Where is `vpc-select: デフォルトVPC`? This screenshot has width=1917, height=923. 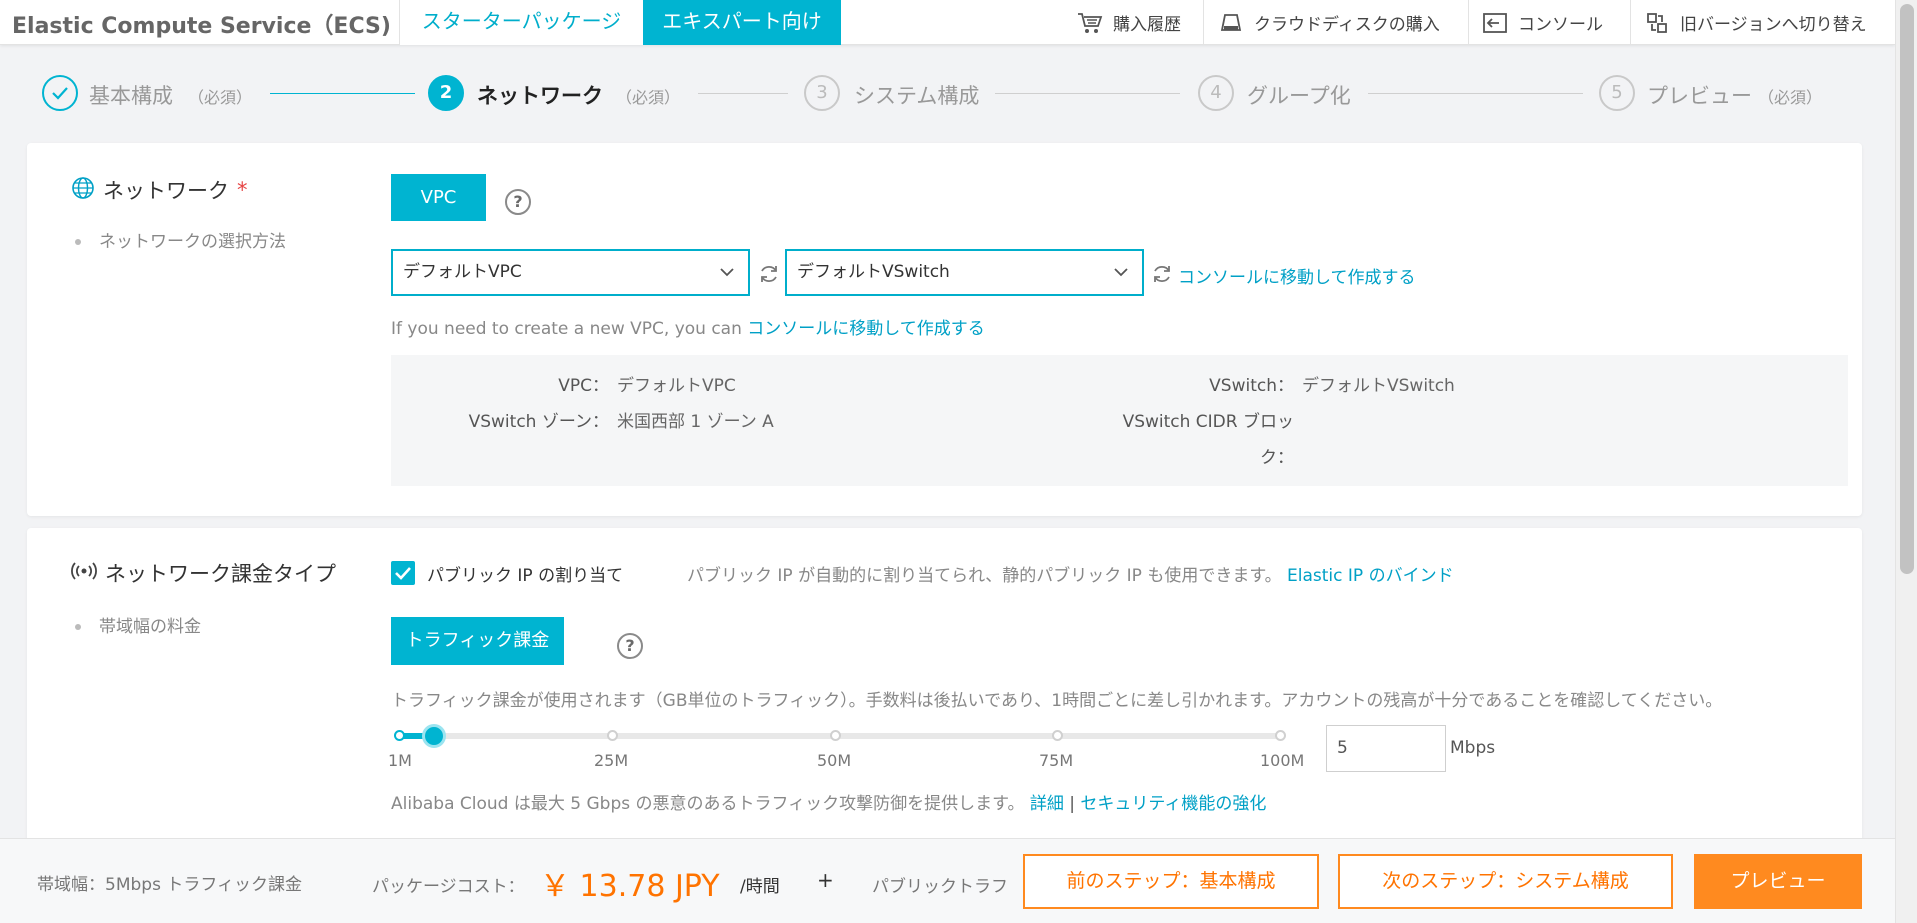
vpc-select: デフォルトVPC is located at coordinates (570, 272).